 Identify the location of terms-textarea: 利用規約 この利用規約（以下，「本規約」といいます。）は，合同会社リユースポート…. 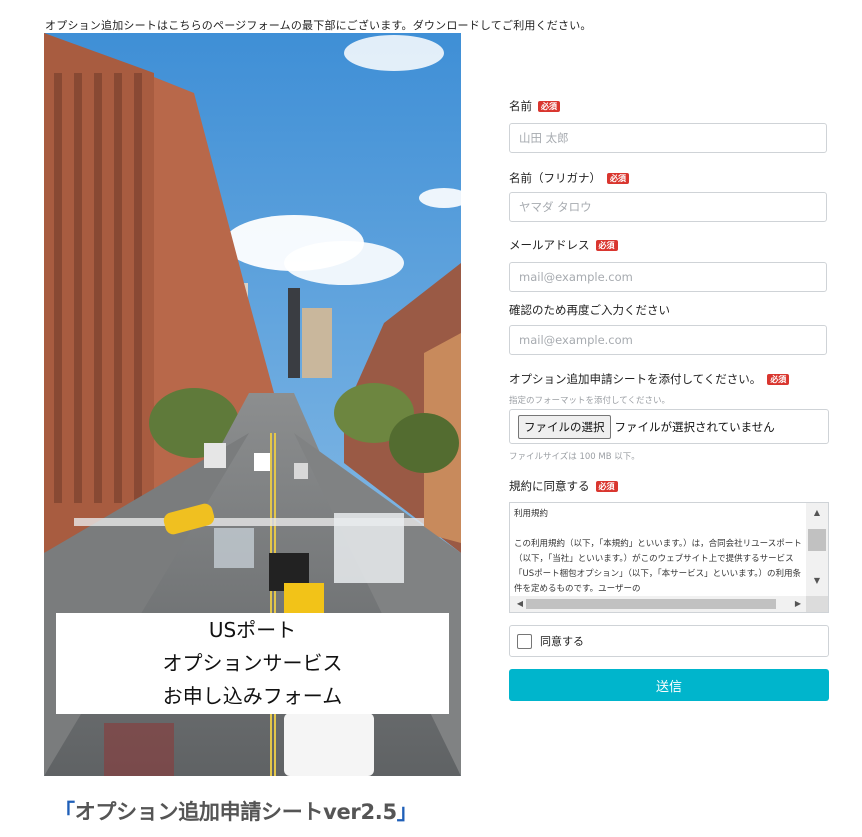
(669, 557).